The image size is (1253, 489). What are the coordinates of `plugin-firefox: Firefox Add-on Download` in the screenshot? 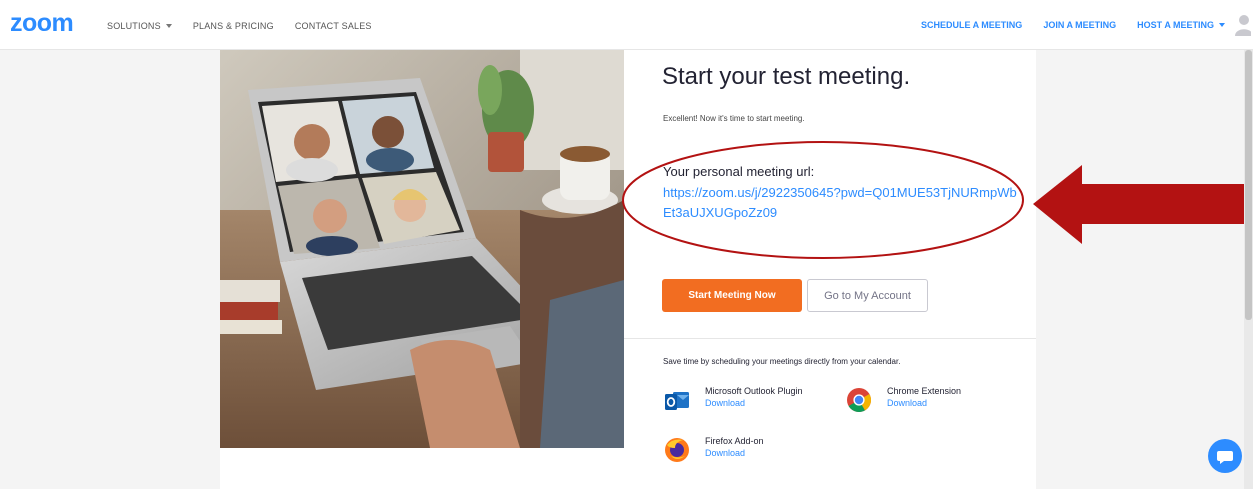 It's located at (713, 450).